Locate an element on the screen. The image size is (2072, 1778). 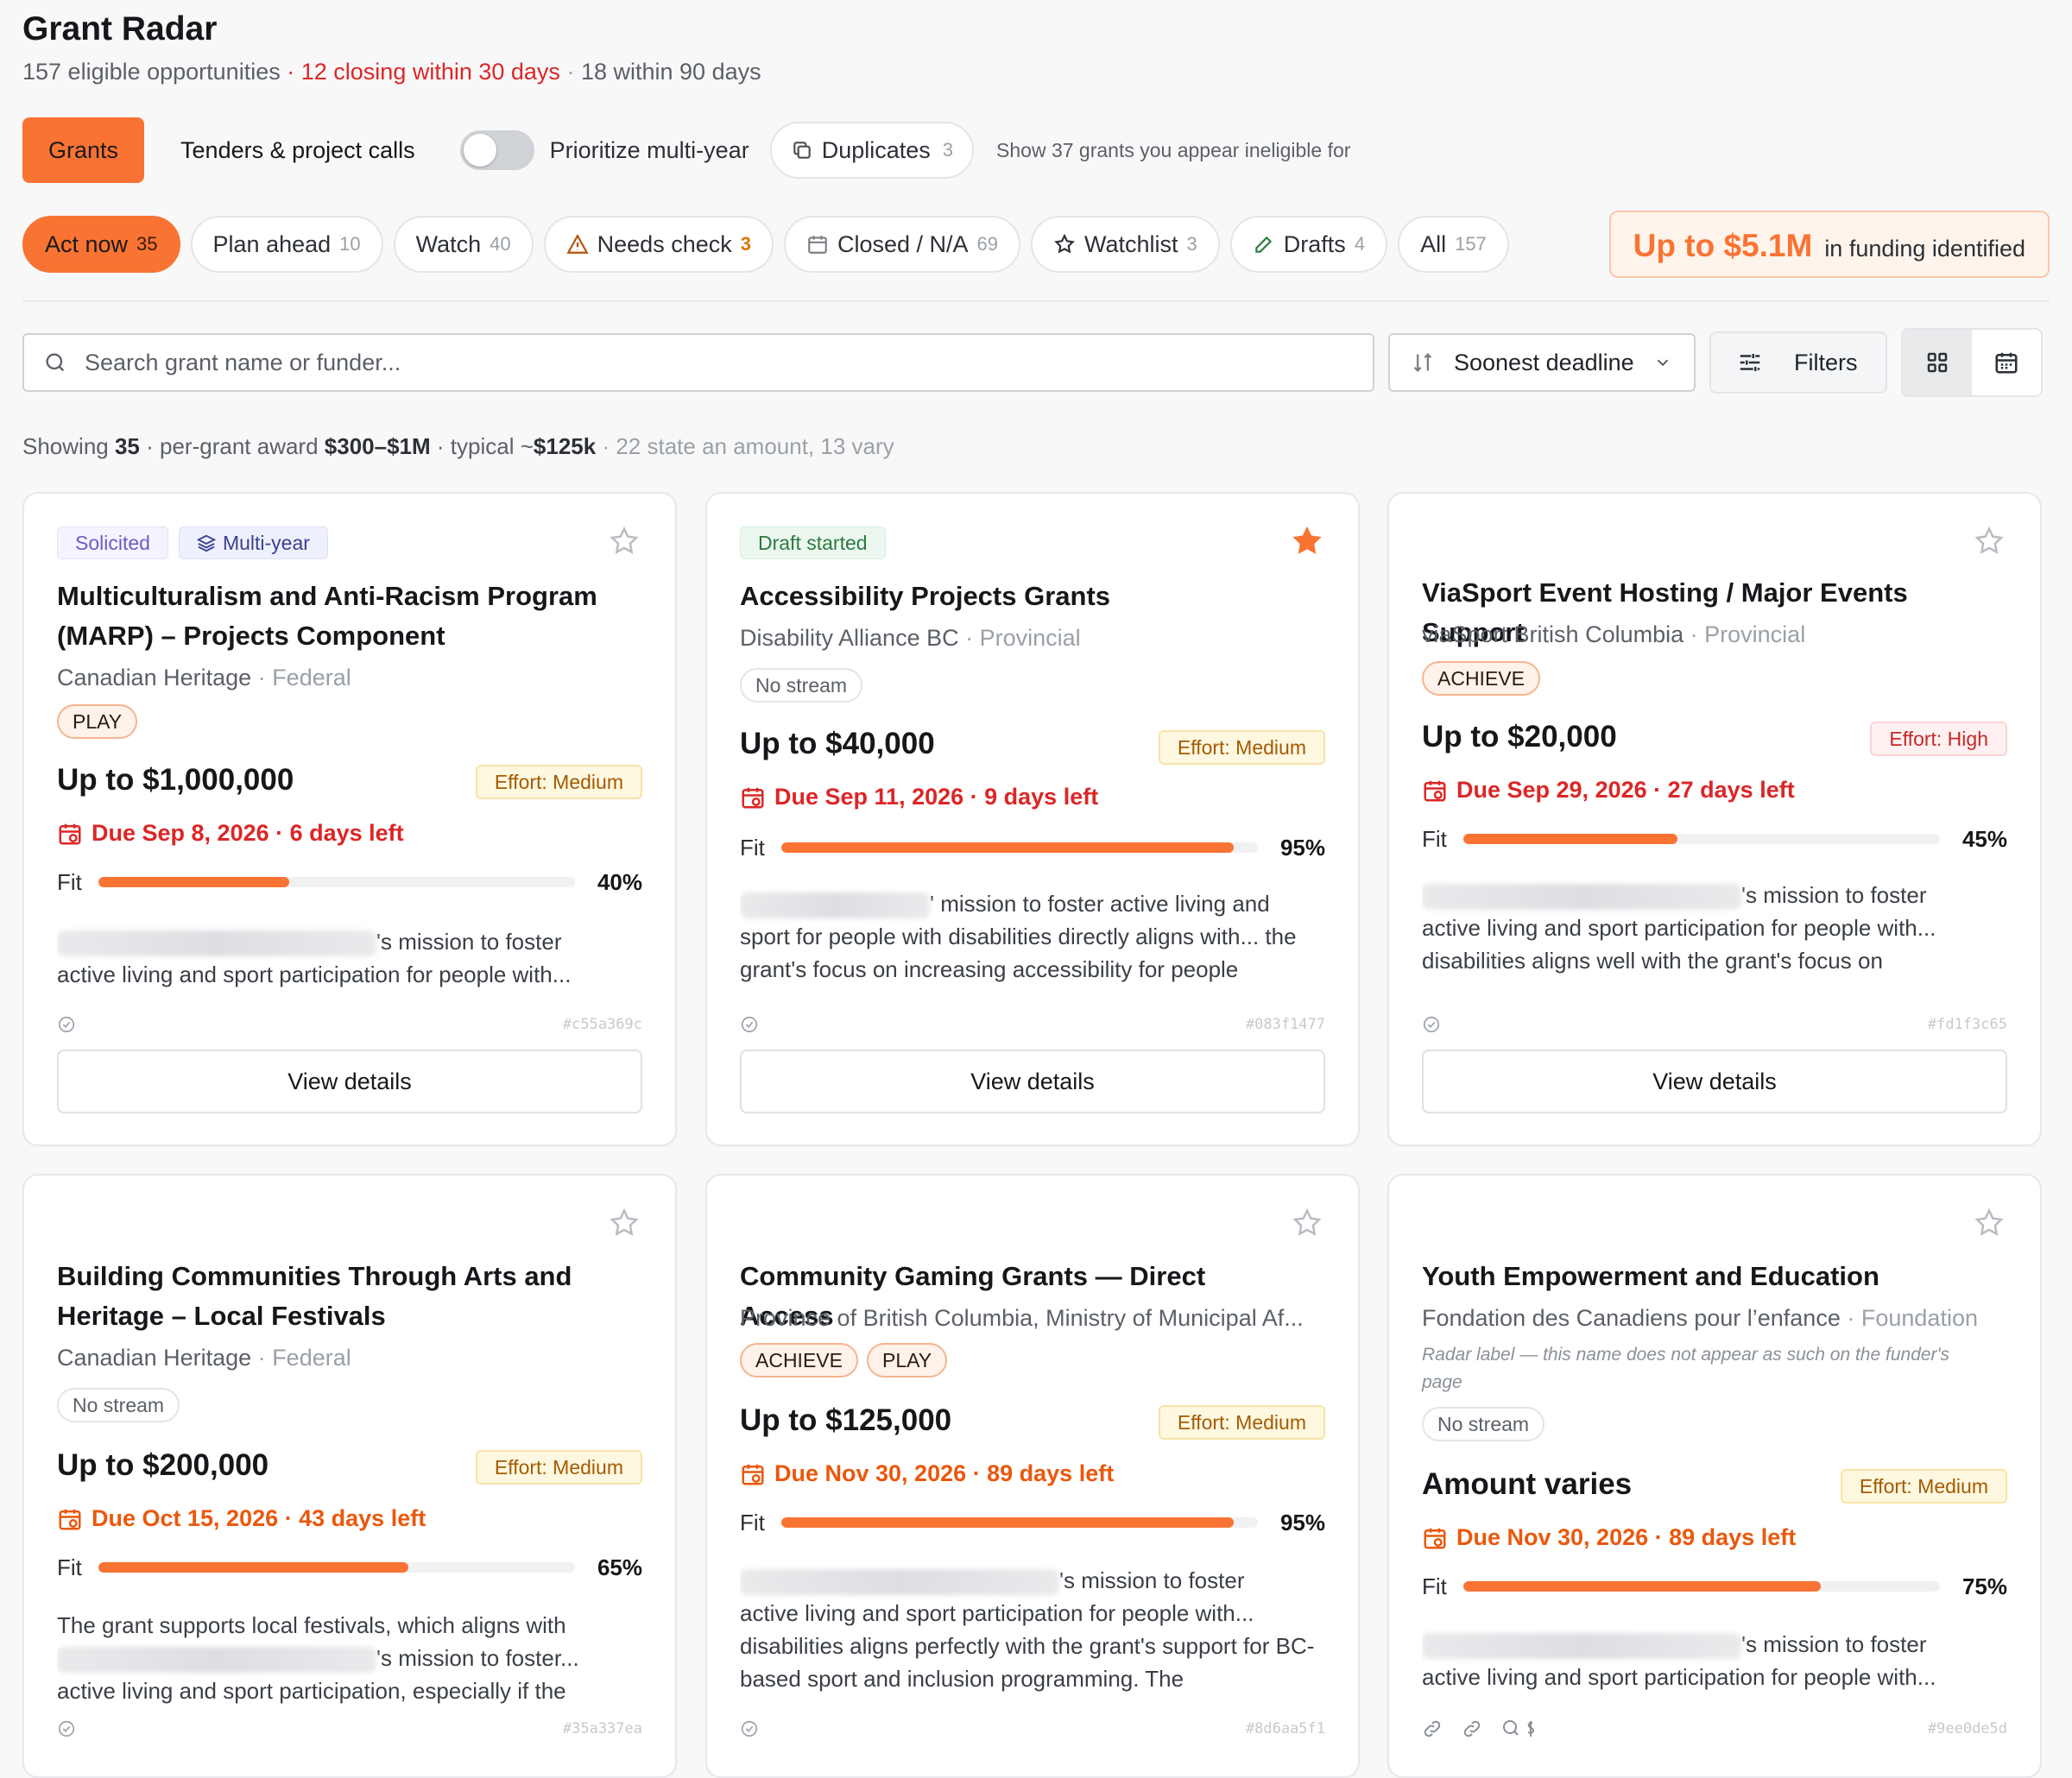
filter-count: 40 is located at coordinates (500, 244).